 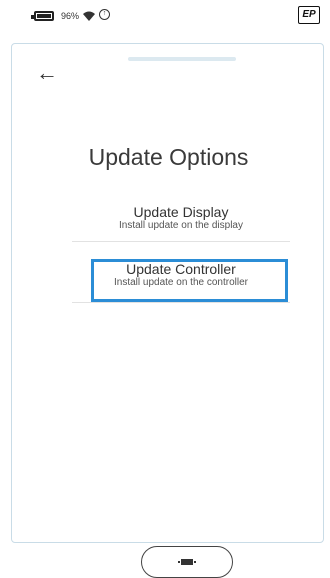 What do you see at coordinates (47, 73) in the screenshot?
I see `back-arrow-icon: ←` at bounding box center [47, 73].